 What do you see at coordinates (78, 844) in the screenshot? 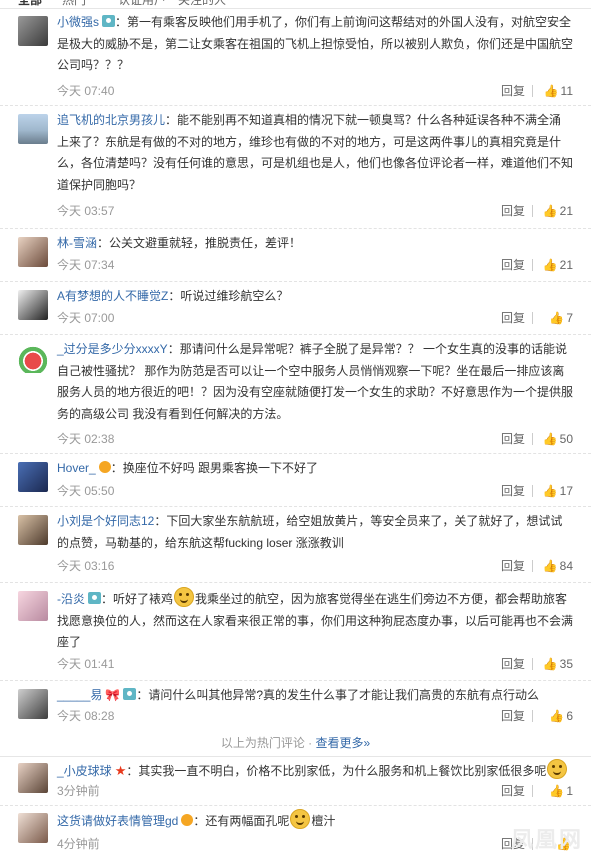
I see `timestamp: 4分钟前` at bounding box center [78, 844].